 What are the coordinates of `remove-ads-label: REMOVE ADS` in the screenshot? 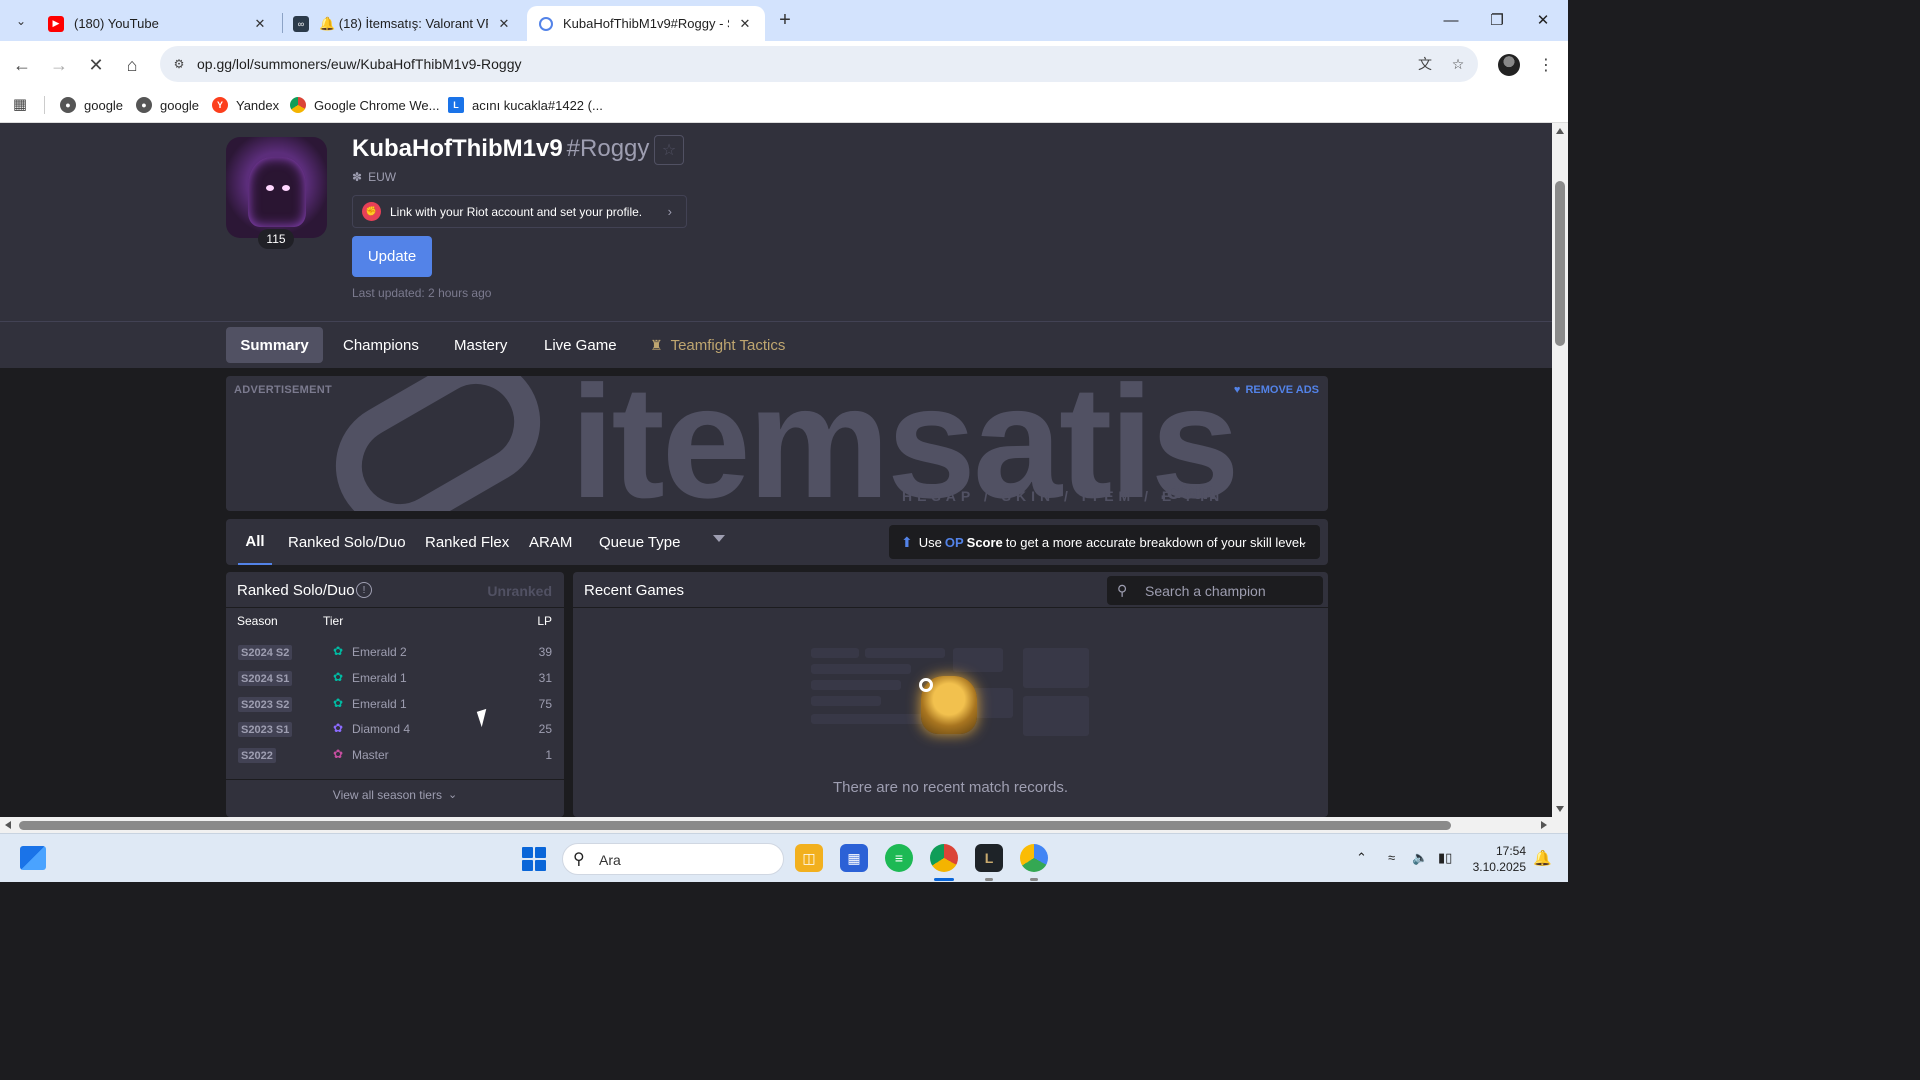 It's located at (1282, 390).